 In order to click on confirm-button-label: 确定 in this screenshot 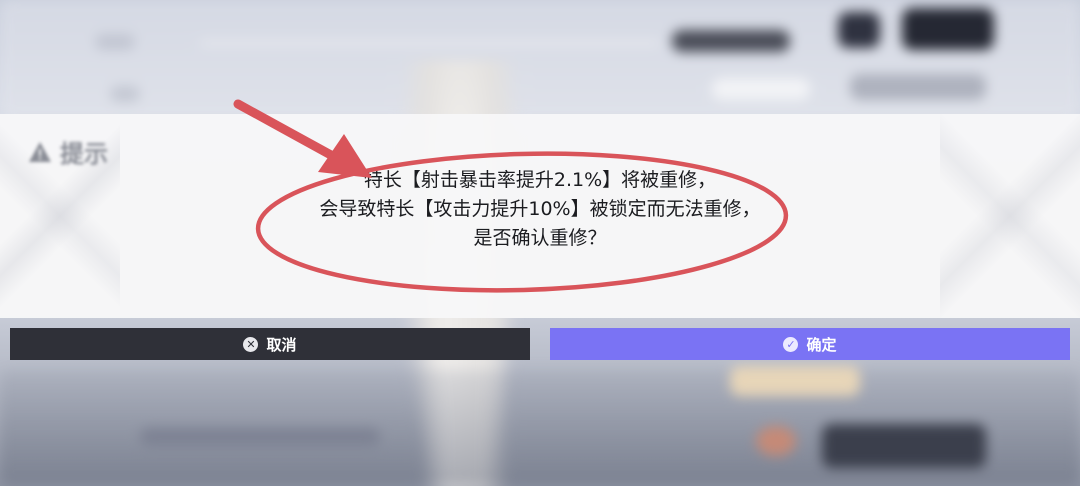, I will do `click(821, 344)`.